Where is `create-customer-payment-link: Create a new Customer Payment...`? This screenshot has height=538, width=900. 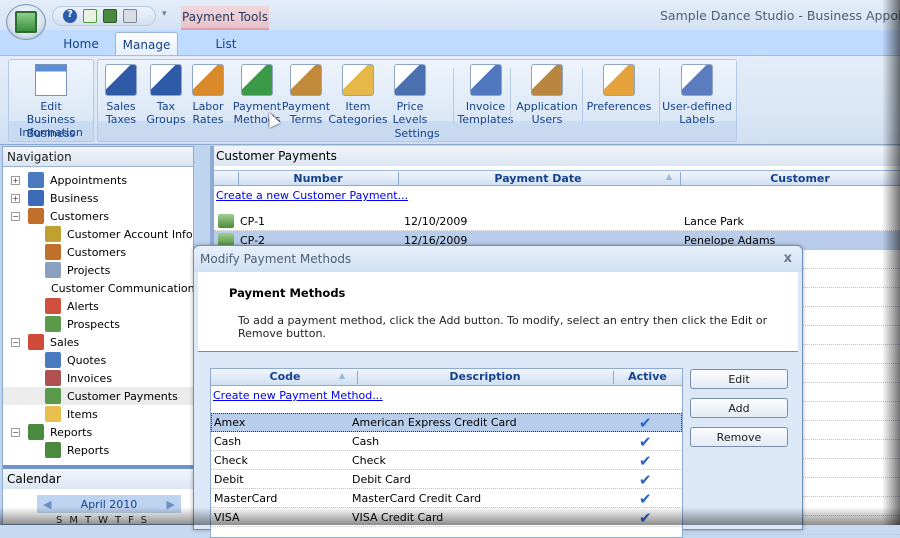 create-customer-payment-link: Create a new Customer Payment... is located at coordinates (312, 195).